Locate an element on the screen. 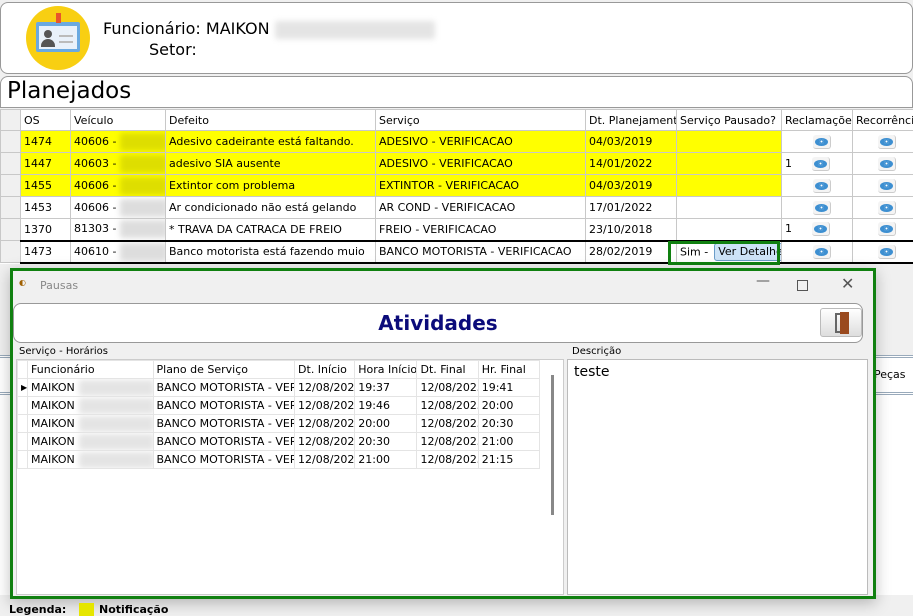  cell-text: BANCO MOTORISTA - VERIF. is located at coordinates (225, 423).